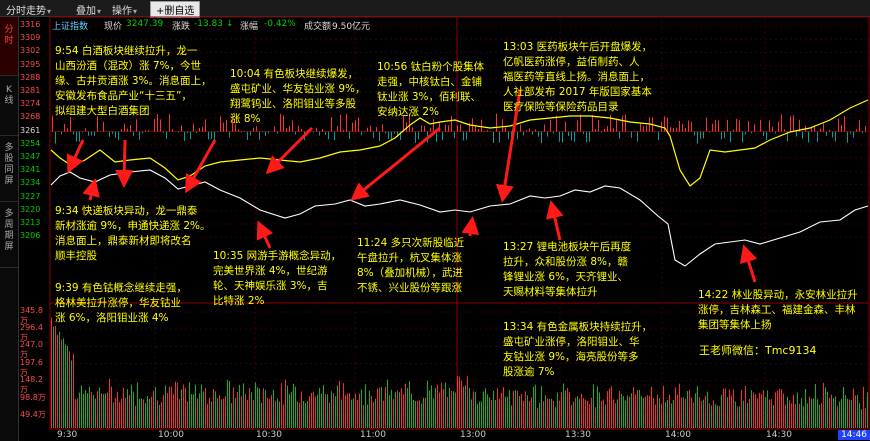 Image resolution: width=870 pixels, height=441 pixels. What do you see at coordinates (473, 435) in the screenshot?
I see `time-tick: 13:00` at bounding box center [473, 435].